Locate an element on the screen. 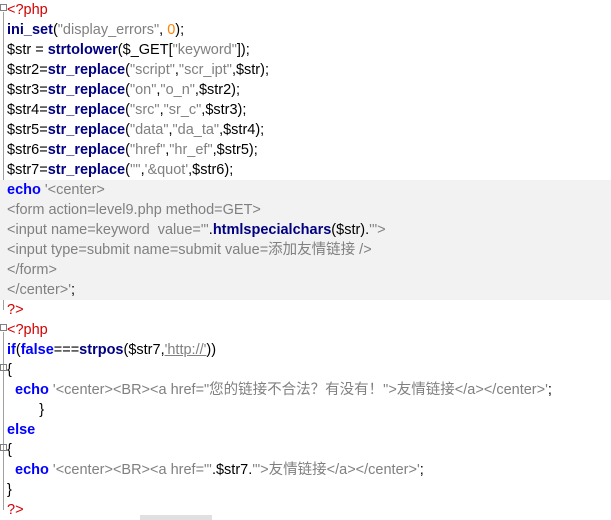  code-token: <input name=keyword value="' is located at coordinates (108, 230).